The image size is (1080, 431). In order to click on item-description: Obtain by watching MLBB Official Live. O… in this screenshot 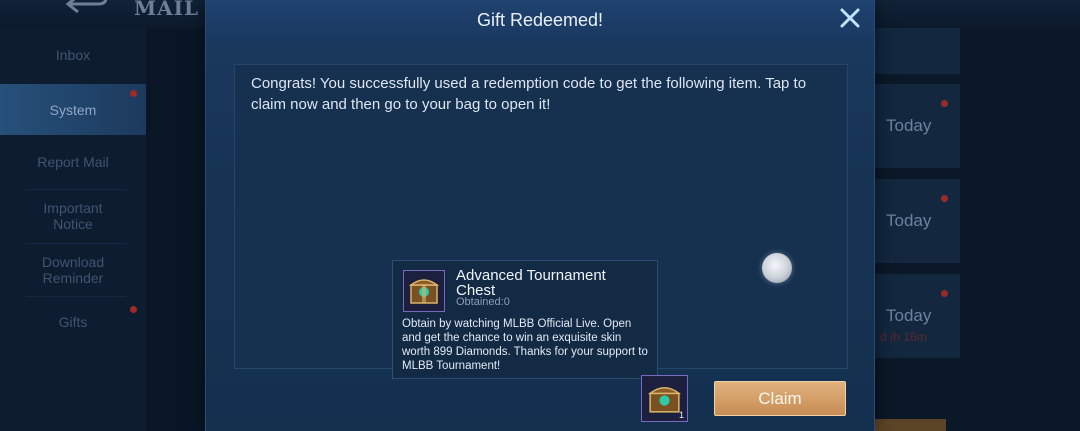, I will do `click(525, 345)`.